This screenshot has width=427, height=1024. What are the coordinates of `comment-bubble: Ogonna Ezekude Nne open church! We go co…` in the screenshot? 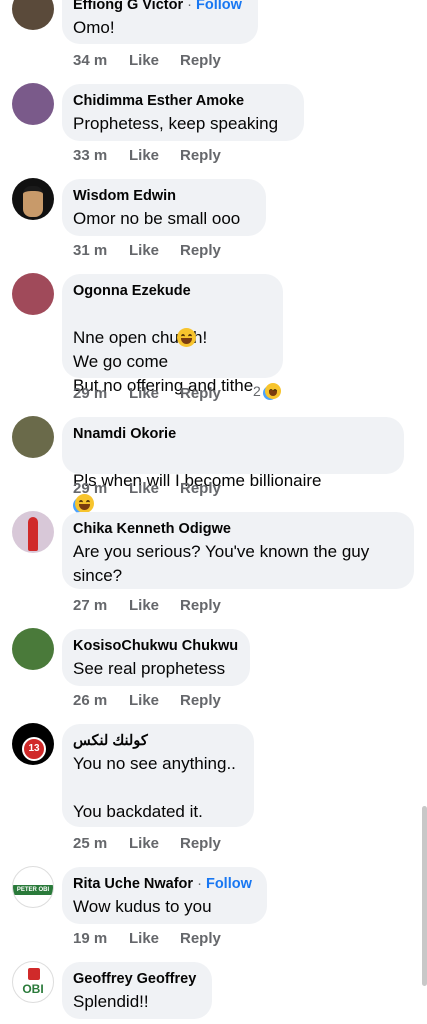 It's located at (172, 334).